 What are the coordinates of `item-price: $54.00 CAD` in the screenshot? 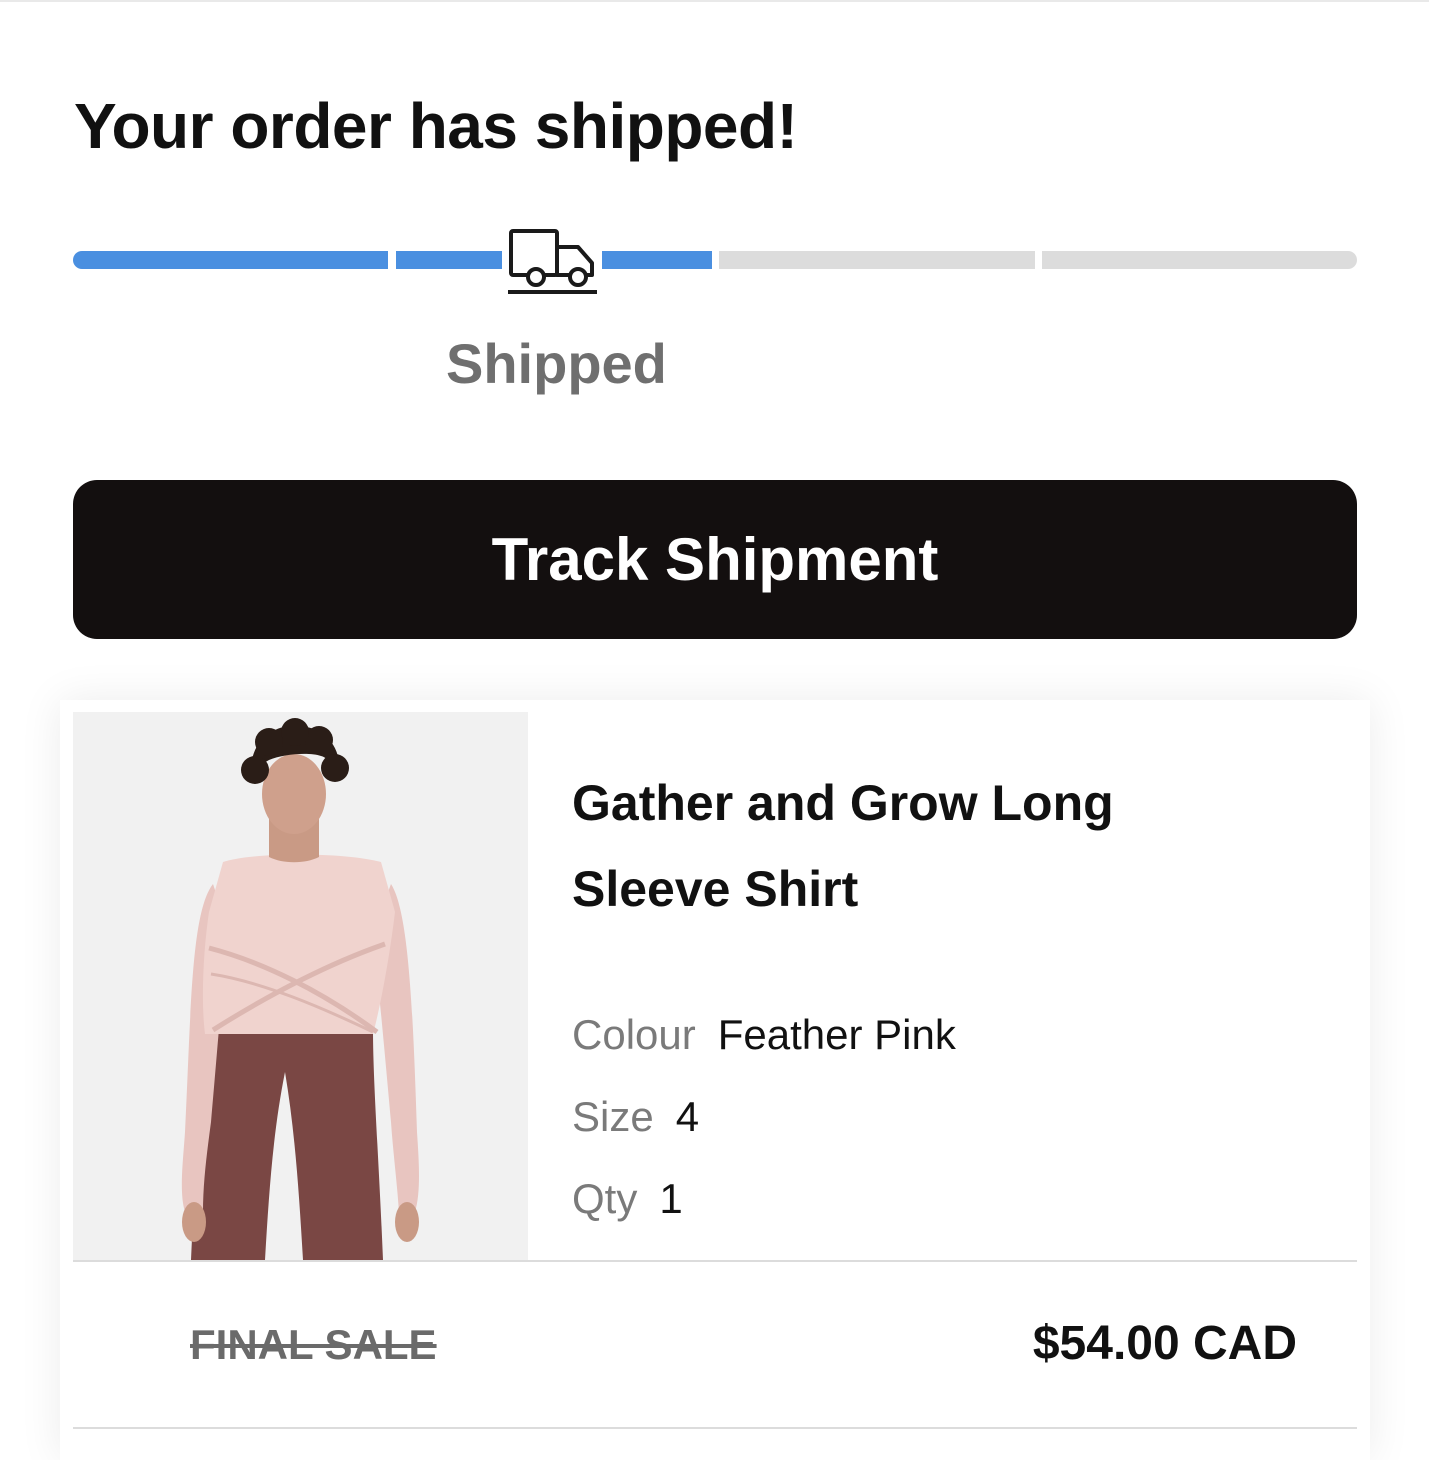 It's located at (1164, 1343).